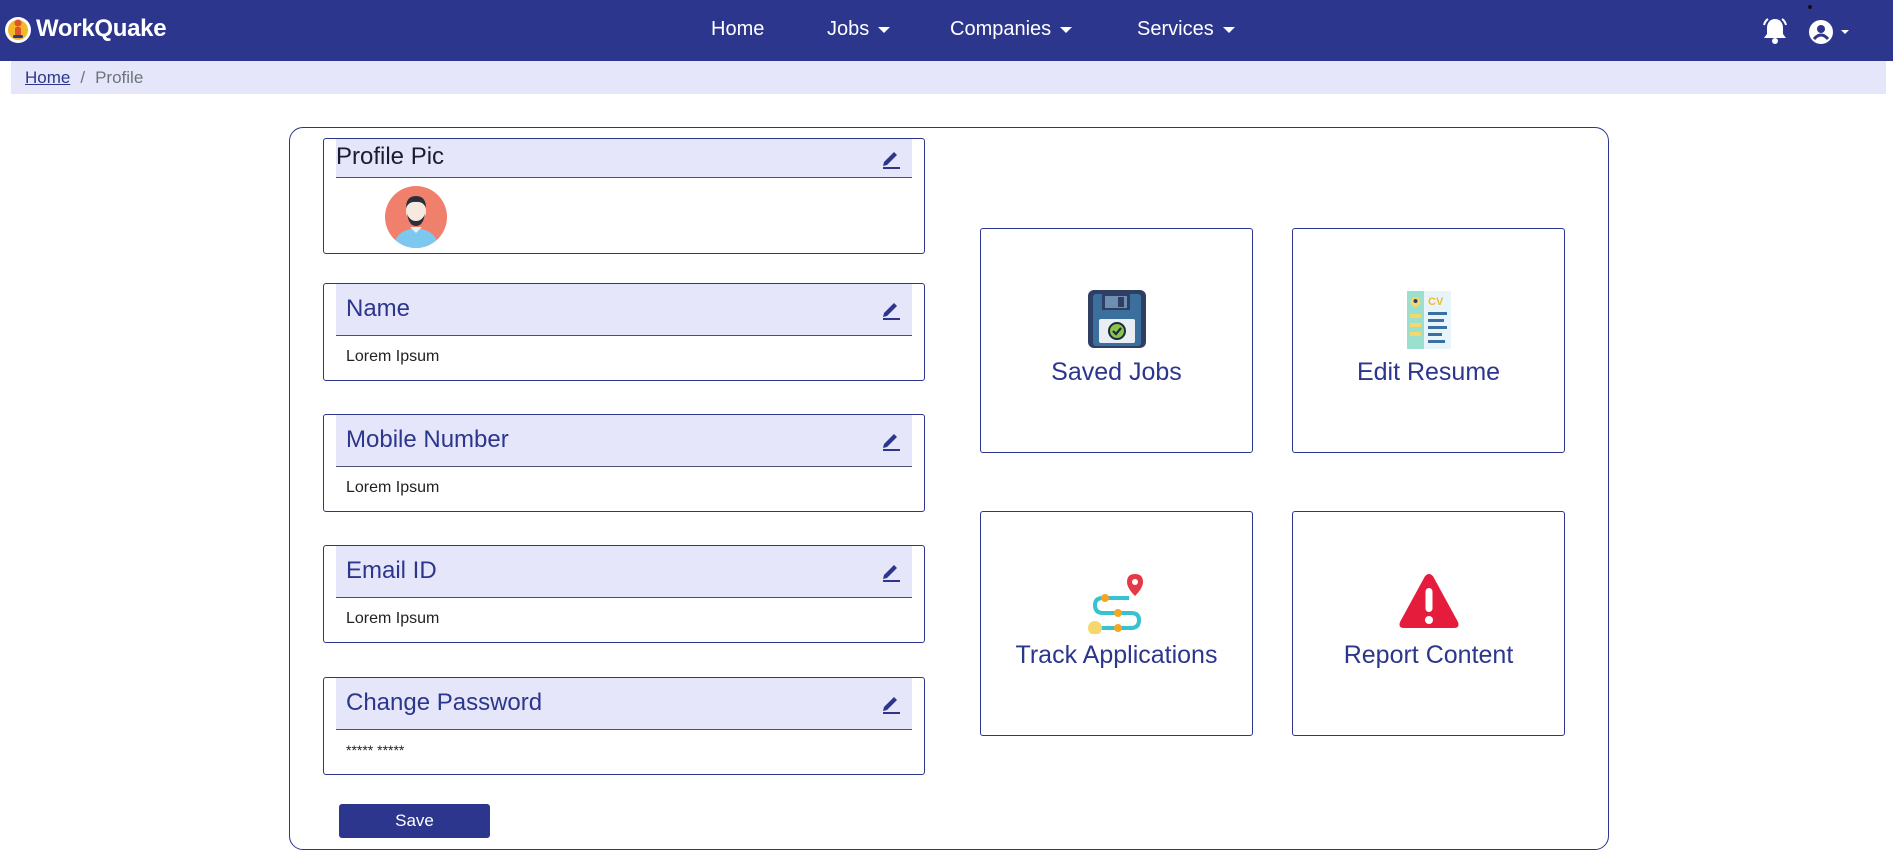 The height and width of the screenshot is (861, 1893). I want to click on email-card: Email ID Lorem Ipsum, so click(624, 594).